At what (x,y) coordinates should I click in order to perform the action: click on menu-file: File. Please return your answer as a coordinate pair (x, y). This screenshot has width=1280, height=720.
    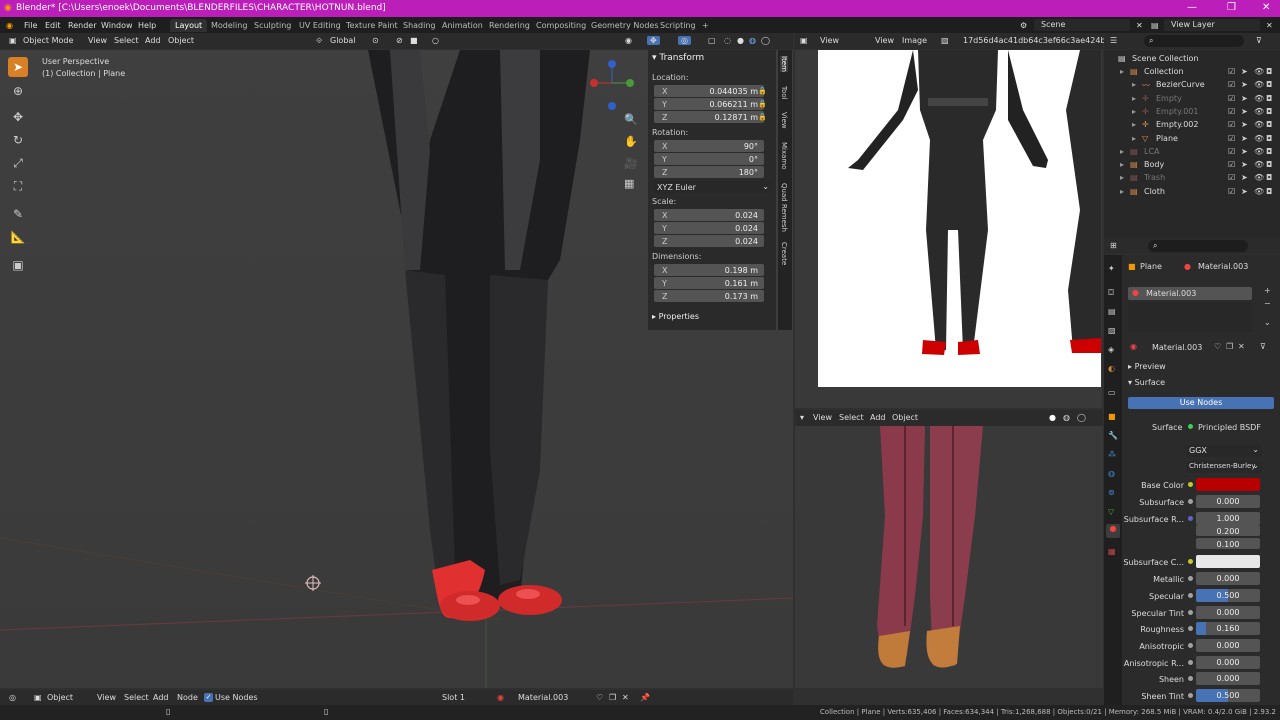
    Looking at the image, I should click on (30, 25).